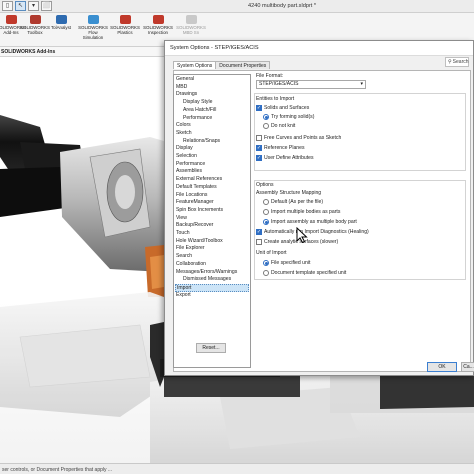  I want to click on category-messages-errors-warnings: Messages/Errors/Warnings, so click(206, 273).